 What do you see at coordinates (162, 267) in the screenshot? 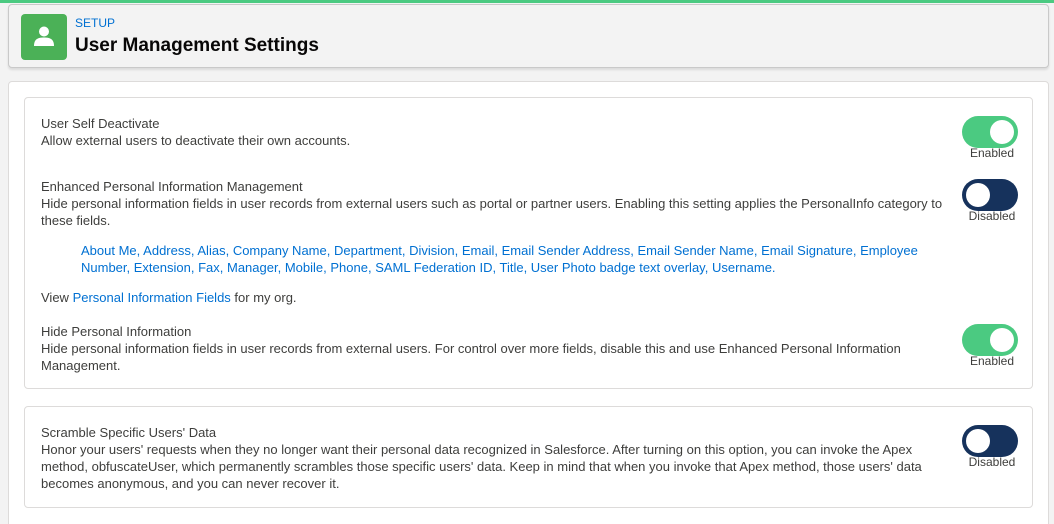
I see `field-link: Extension` at bounding box center [162, 267].